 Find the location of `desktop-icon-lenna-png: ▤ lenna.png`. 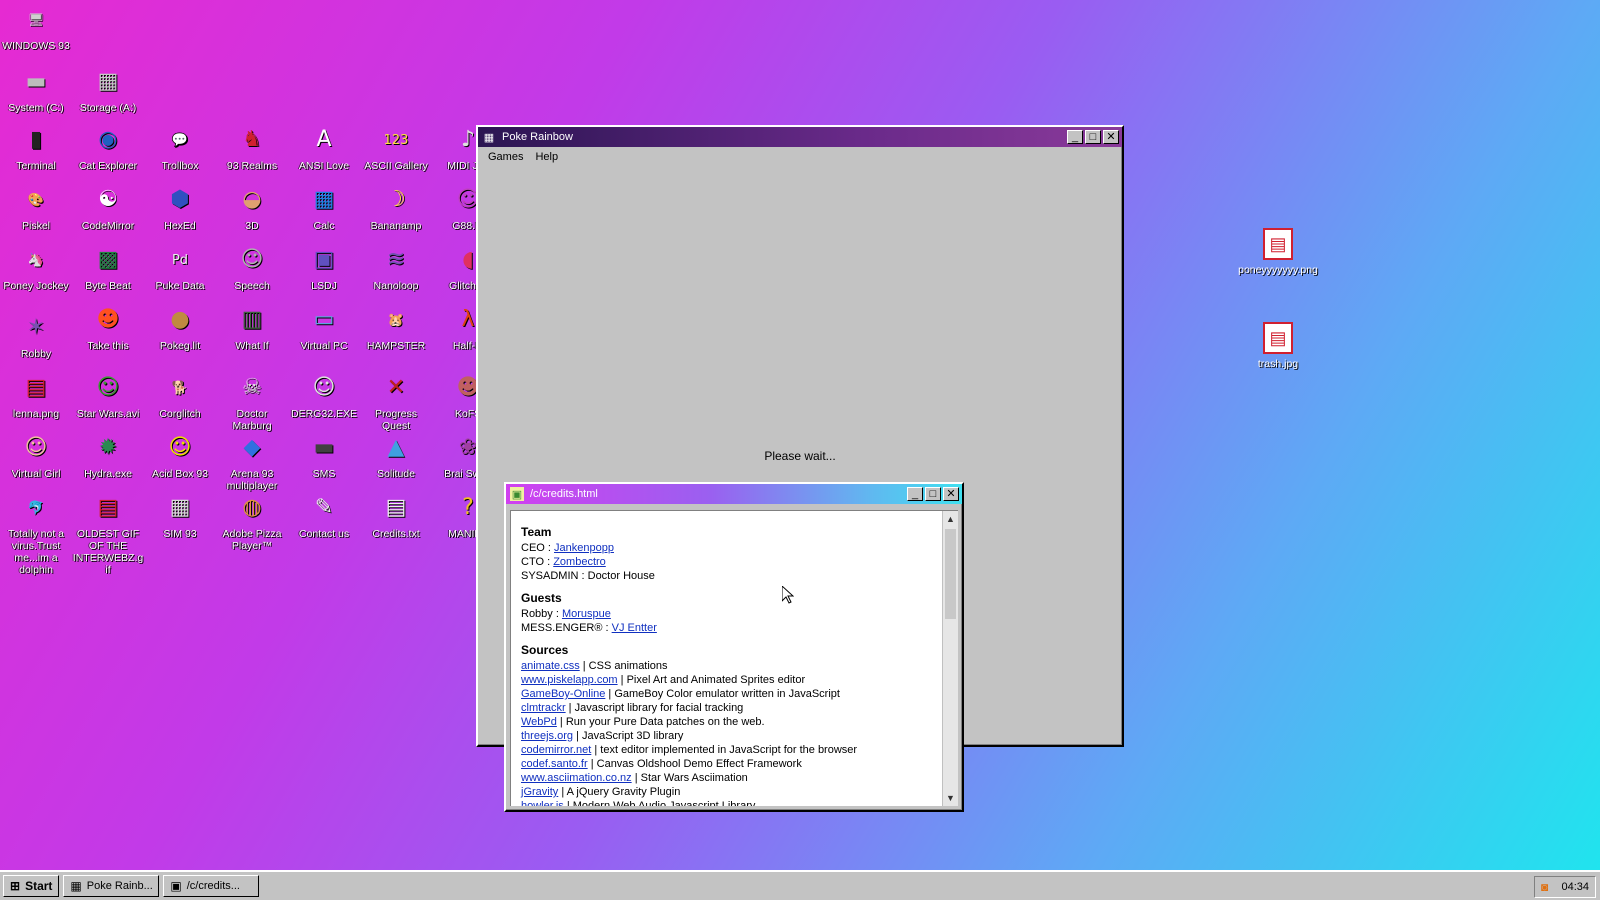

desktop-icon-lenna-png: ▤ lenna.png is located at coordinates (36, 396).